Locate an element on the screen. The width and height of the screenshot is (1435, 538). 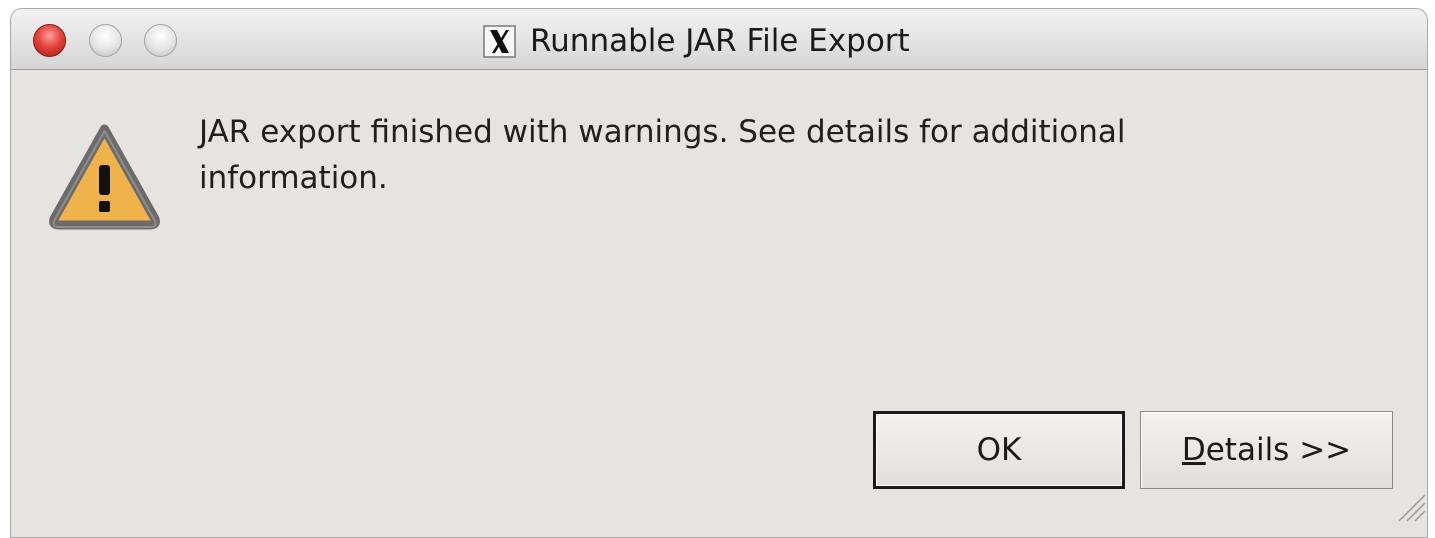
title-bar: Runnable JAR File Export is located at coordinates (719, 39).